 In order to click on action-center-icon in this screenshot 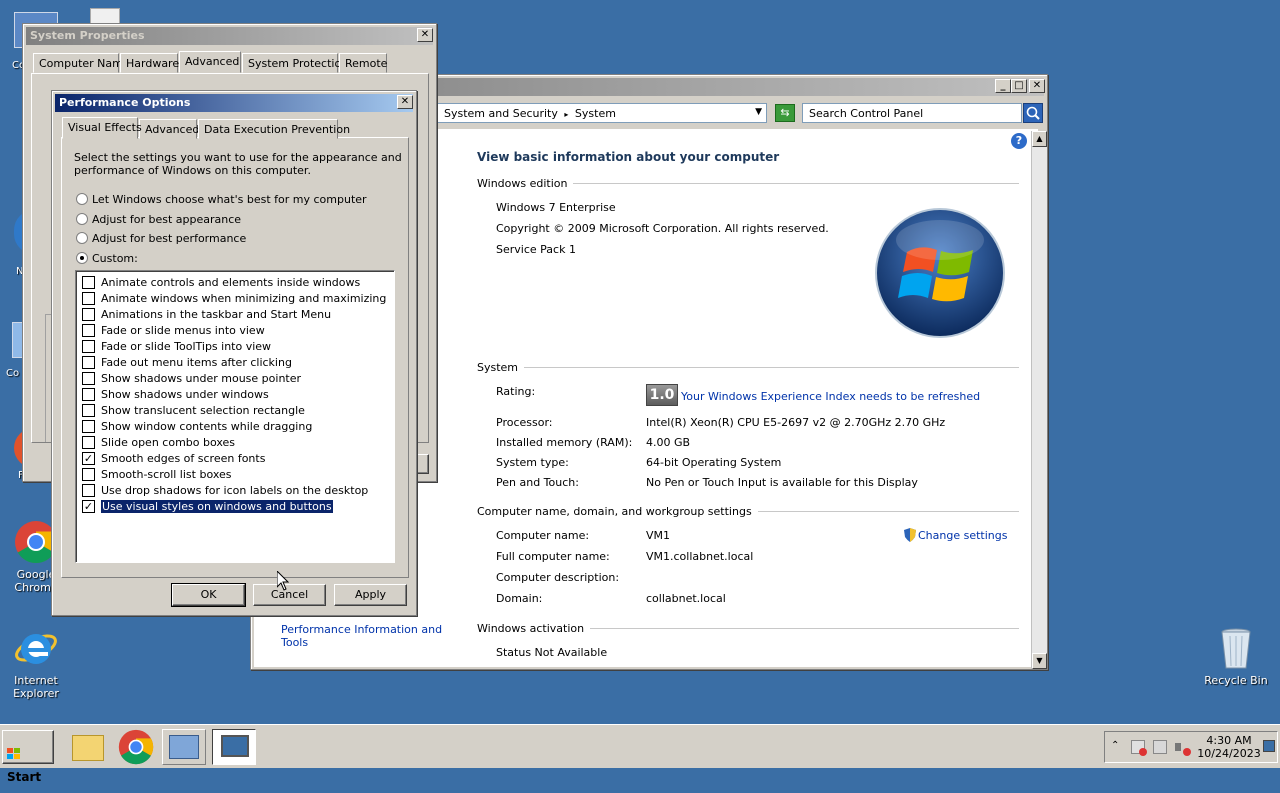, I will do `click(1139, 748)`.